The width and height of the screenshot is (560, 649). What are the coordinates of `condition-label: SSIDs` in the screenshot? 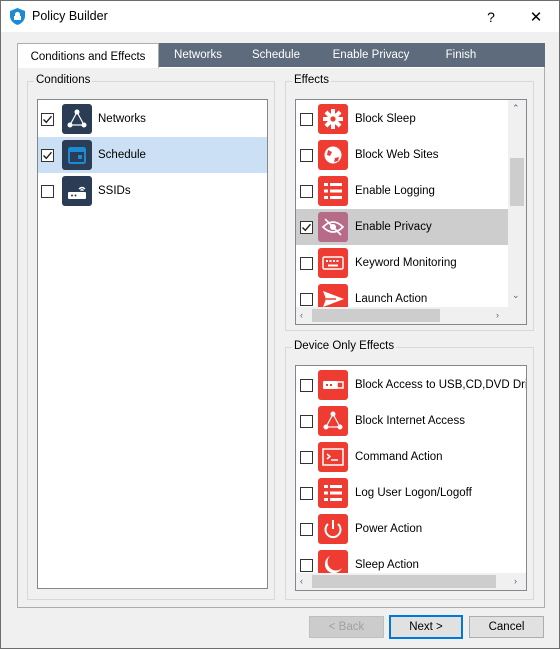 It's located at (114, 191).